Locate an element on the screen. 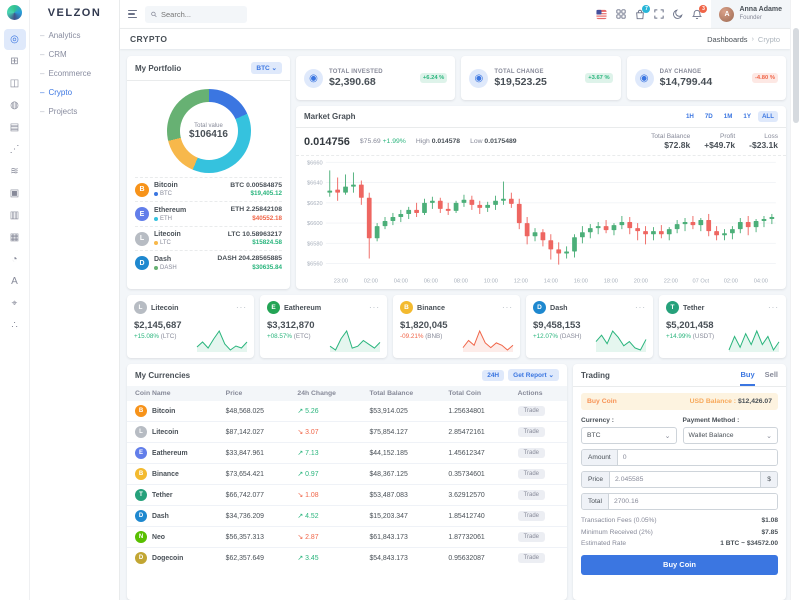 The width and height of the screenshot is (800, 600). breadcrumb-root: Dashboards is located at coordinates (727, 39).